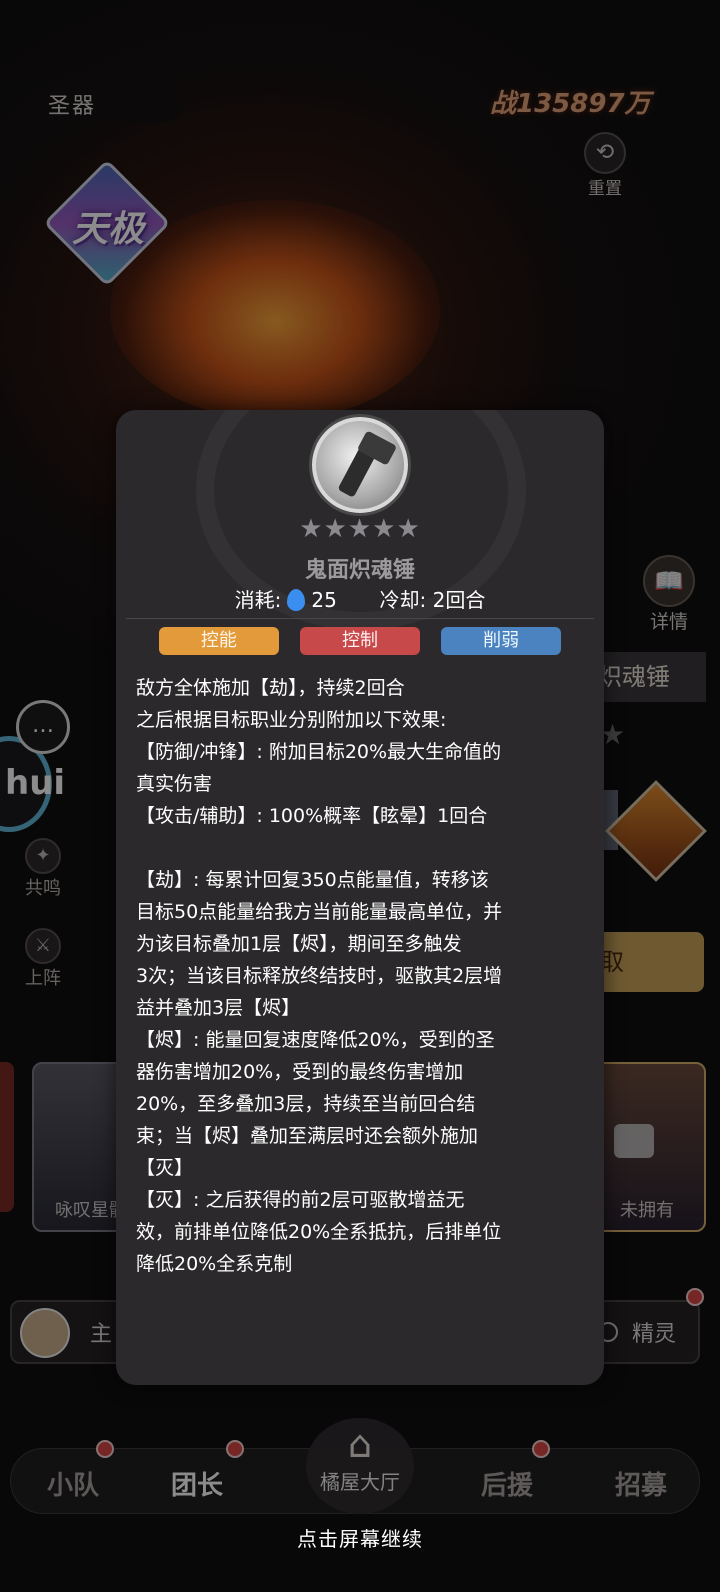 The image size is (720, 1592). I want to click on tab-artifact-label: 圣器, so click(72, 106).